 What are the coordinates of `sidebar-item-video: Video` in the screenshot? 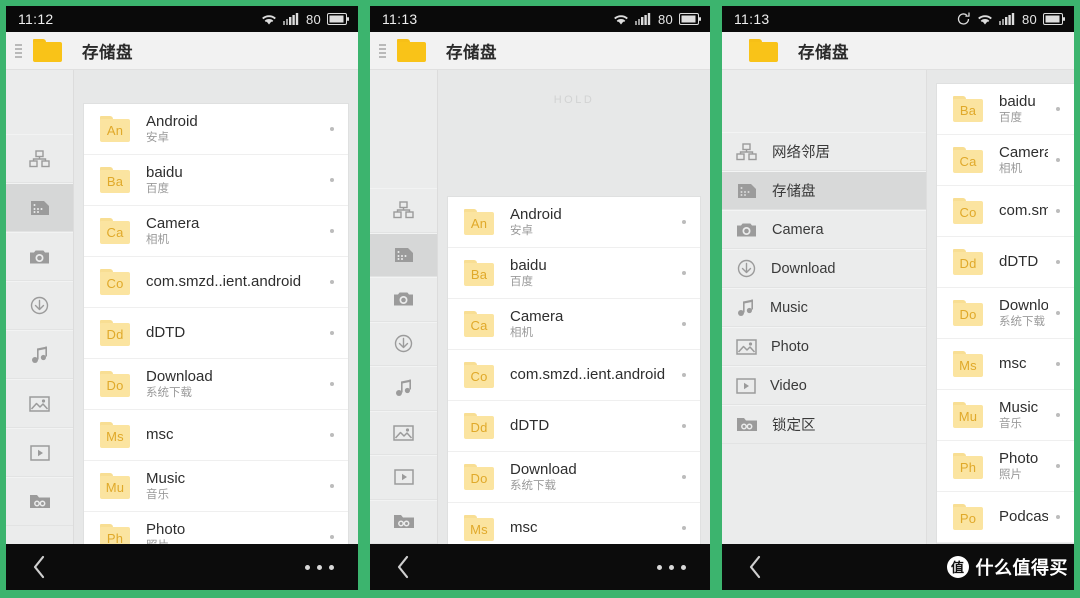 It's located at (824, 385).